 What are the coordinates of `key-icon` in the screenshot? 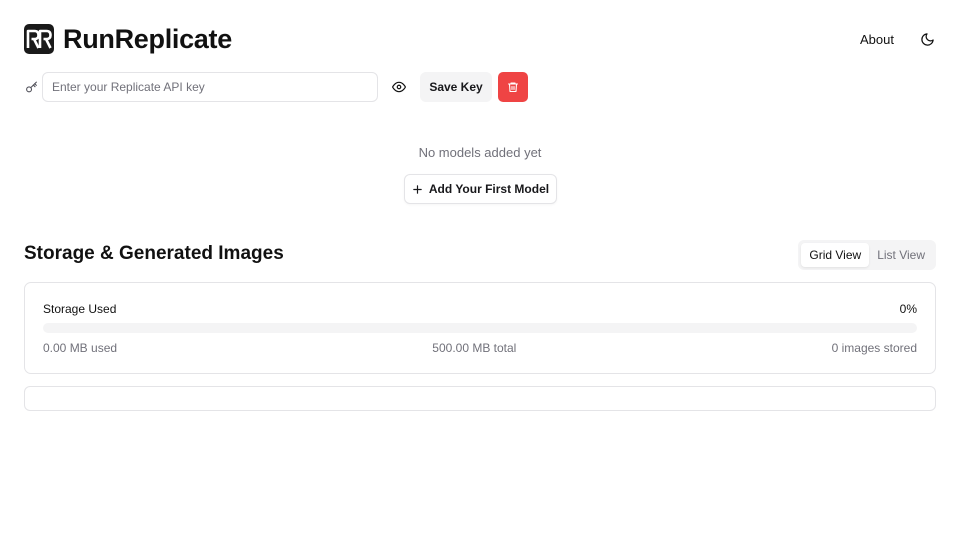 It's located at (31, 87).